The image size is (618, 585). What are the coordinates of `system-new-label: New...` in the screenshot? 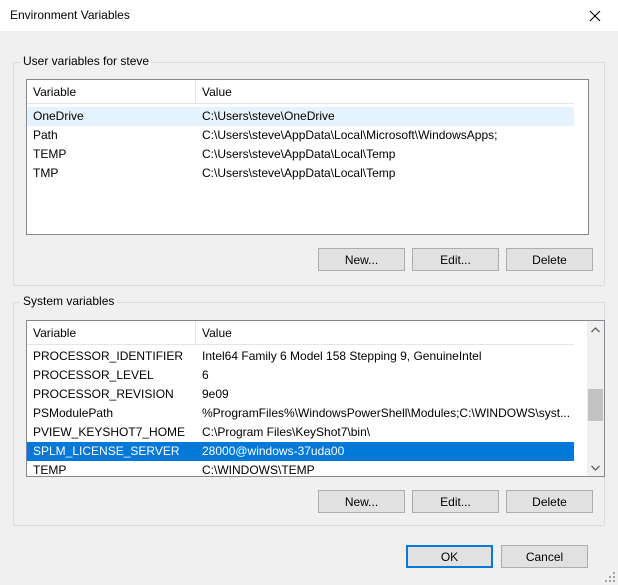 It's located at (361, 501).